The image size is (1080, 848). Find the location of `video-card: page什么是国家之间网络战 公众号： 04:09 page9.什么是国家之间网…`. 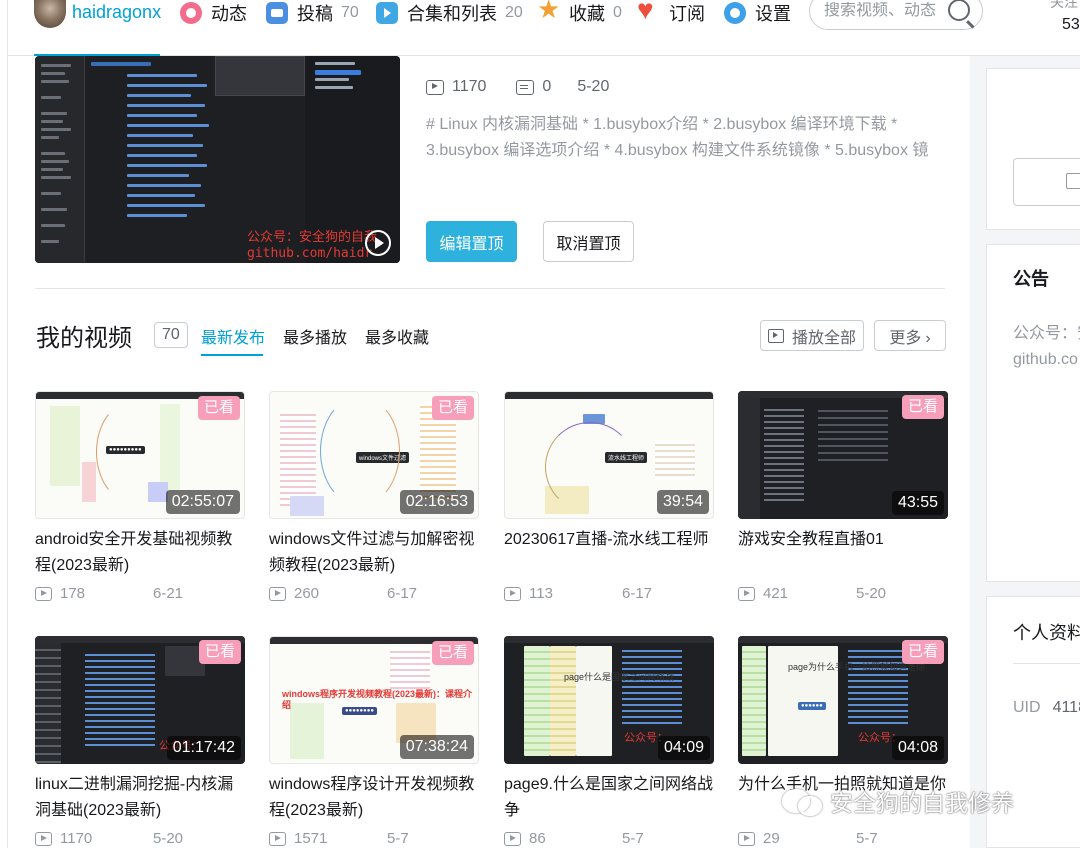

video-card: page什么是国家之间网络战 公众号： 04:09 page9.什么是国家之间网… is located at coordinates (609, 741).